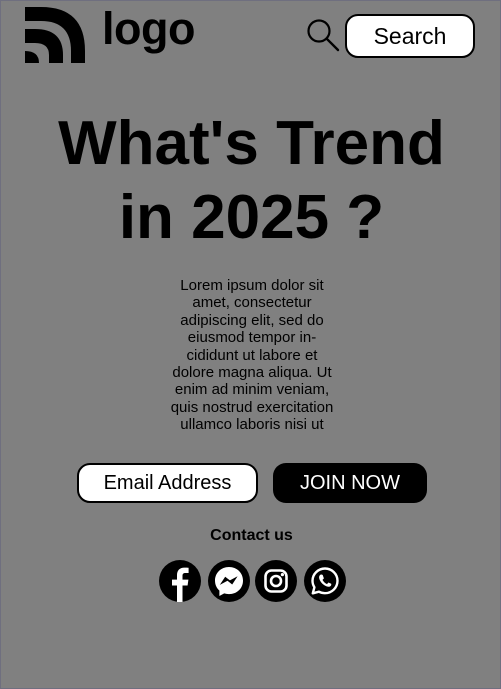 The image size is (501, 689). What do you see at coordinates (252, 303) in the screenshot?
I see `description-line: amet, consectetur` at bounding box center [252, 303].